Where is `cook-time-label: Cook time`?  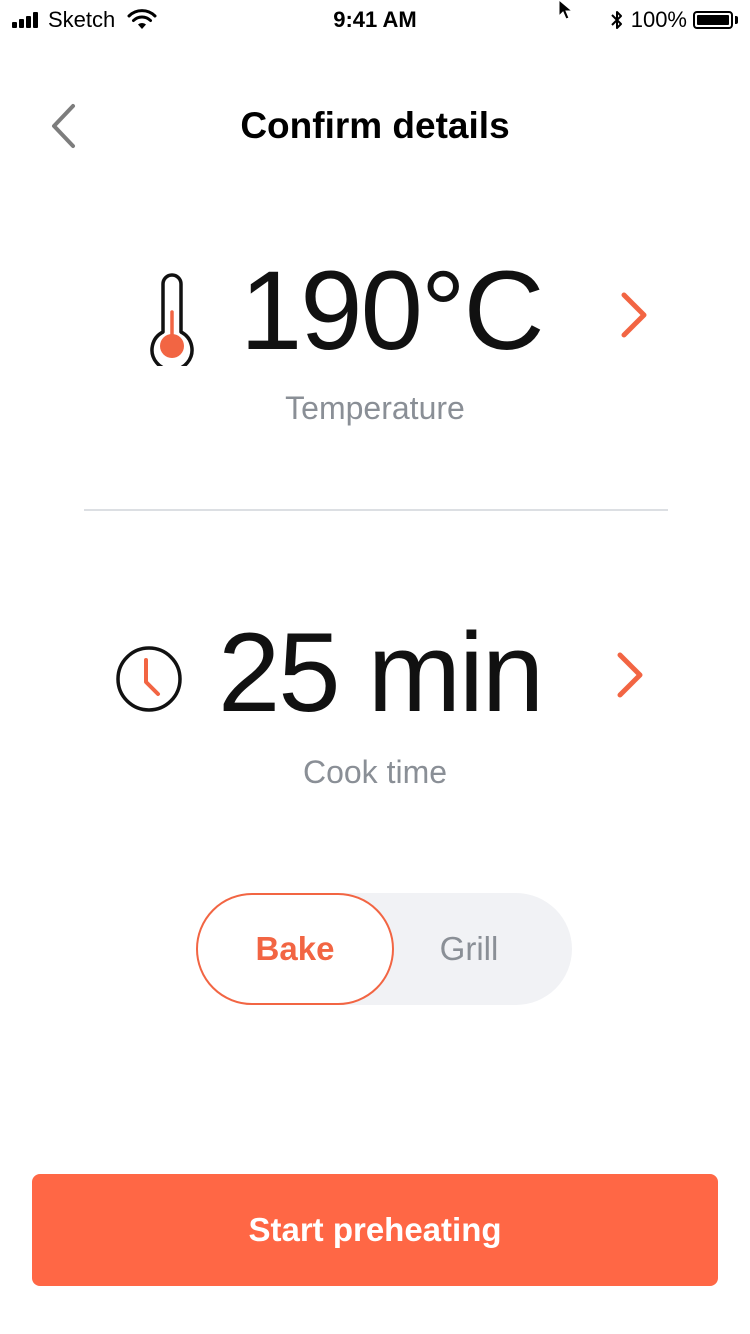
cook-time-label: Cook time is located at coordinates (375, 772).